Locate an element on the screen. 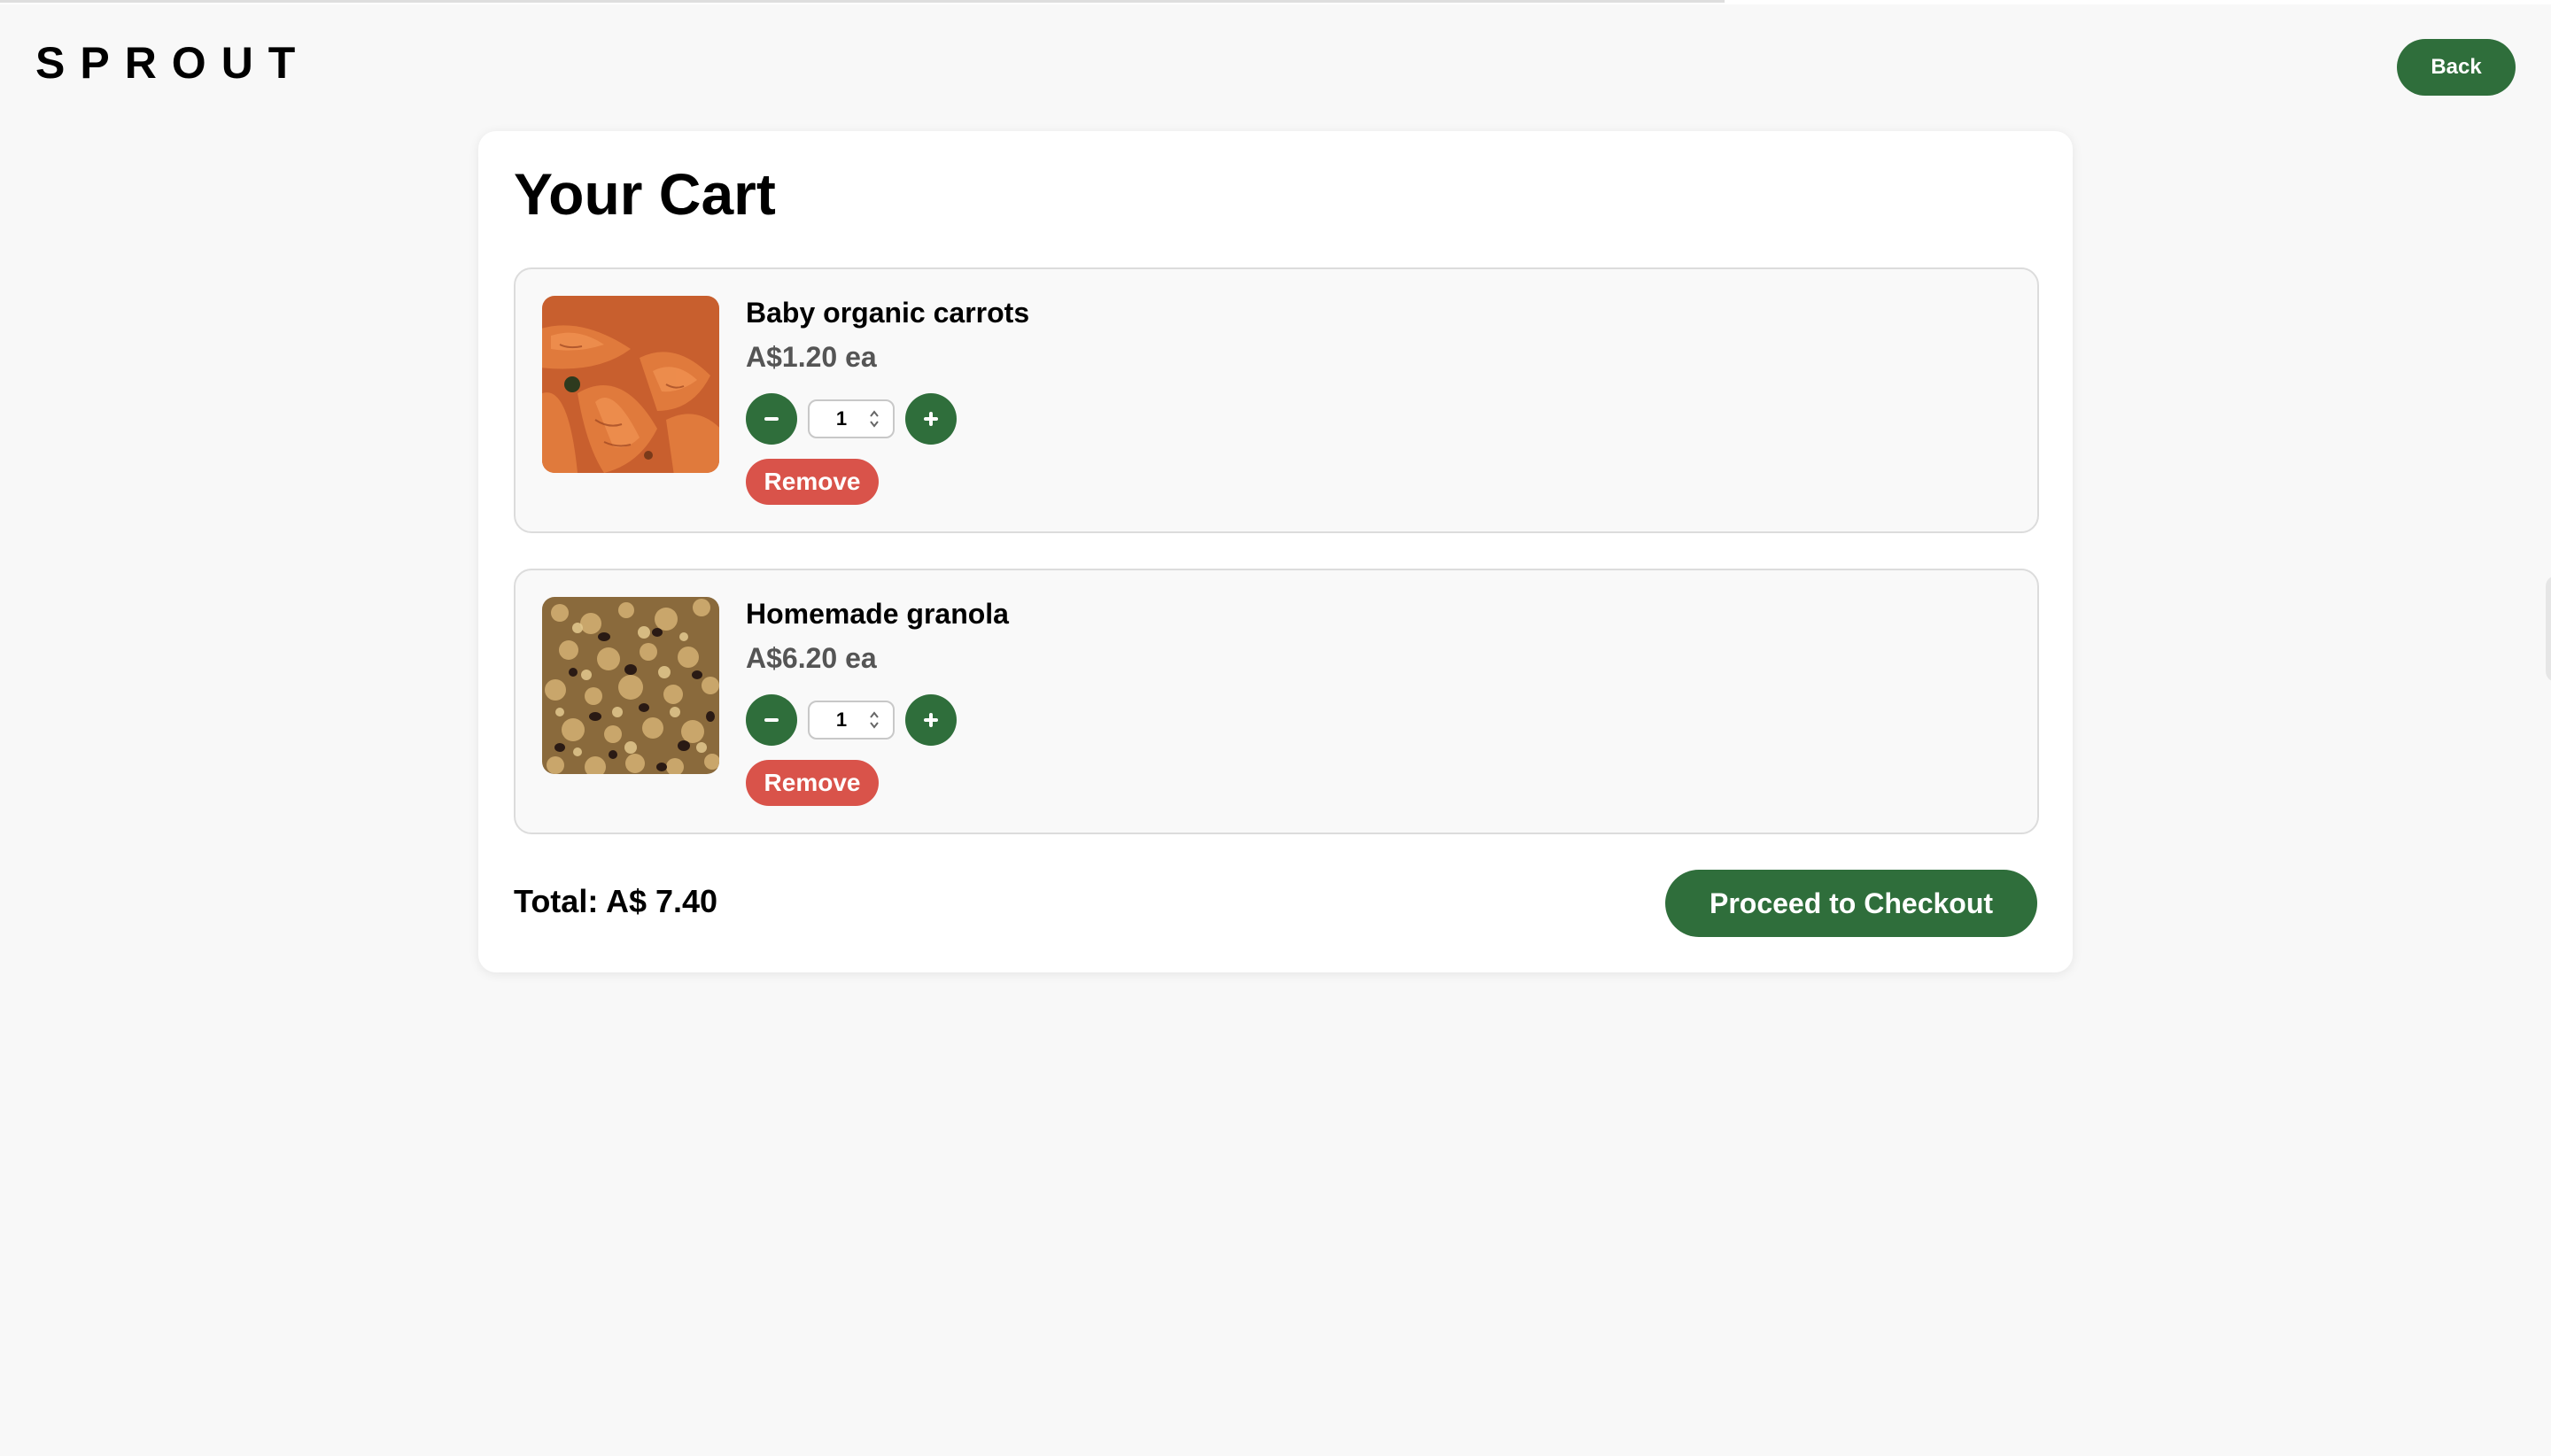 This screenshot has width=2551, height=1456. product-name: Baby organic carrots is located at coordinates (888, 313).